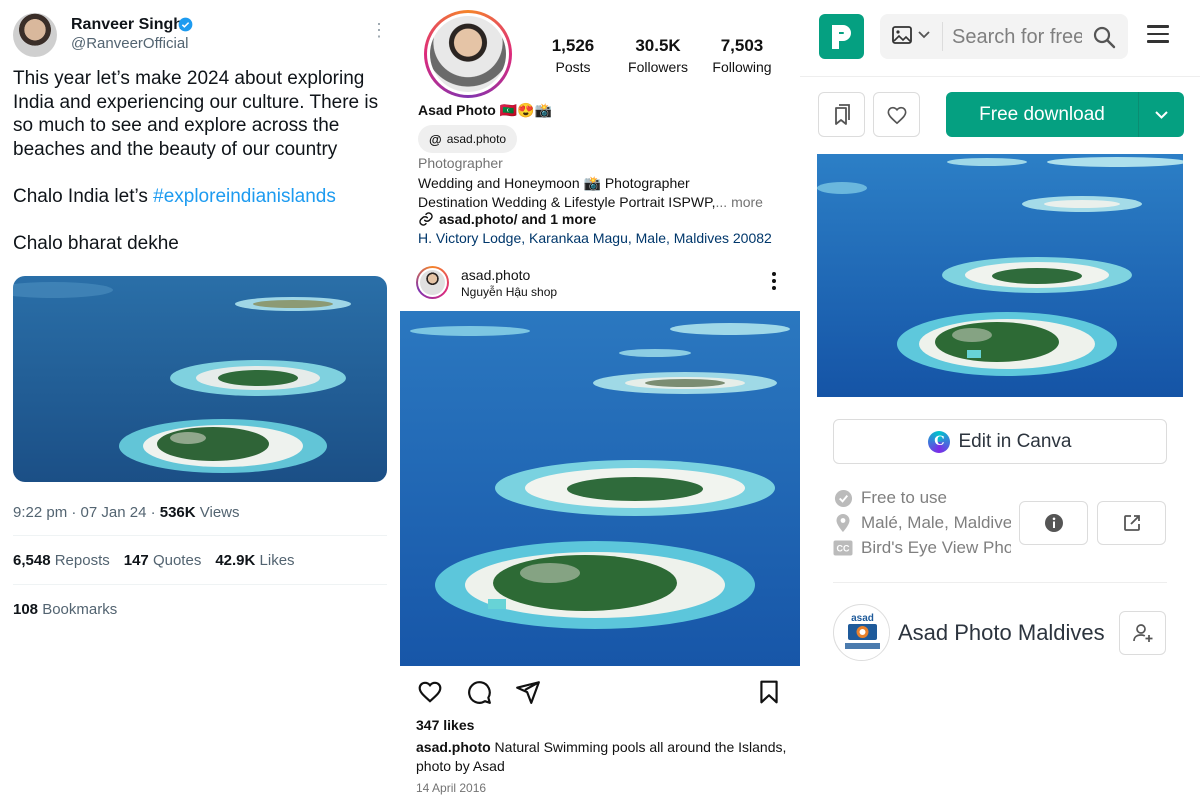 This screenshot has width=1200, height=801. I want to click on more-options-icon: ⋮, so click(379, 30).